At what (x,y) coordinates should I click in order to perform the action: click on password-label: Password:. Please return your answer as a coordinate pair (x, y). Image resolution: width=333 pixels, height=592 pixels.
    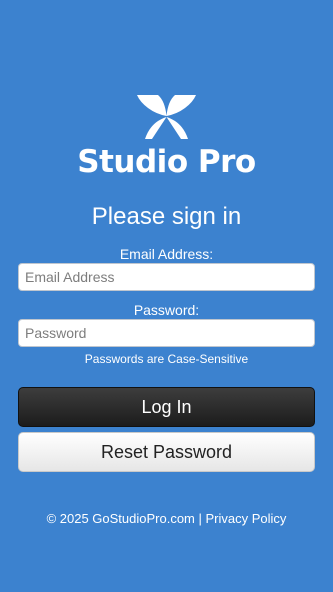
    Looking at the image, I should click on (166, 310).